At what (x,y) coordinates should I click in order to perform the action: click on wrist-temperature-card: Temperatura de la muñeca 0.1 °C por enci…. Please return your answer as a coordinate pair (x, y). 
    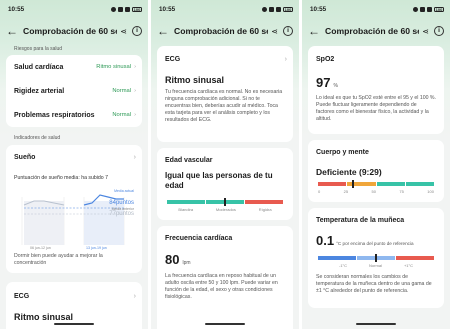
    Looking at the image, I should click on (376, 258).